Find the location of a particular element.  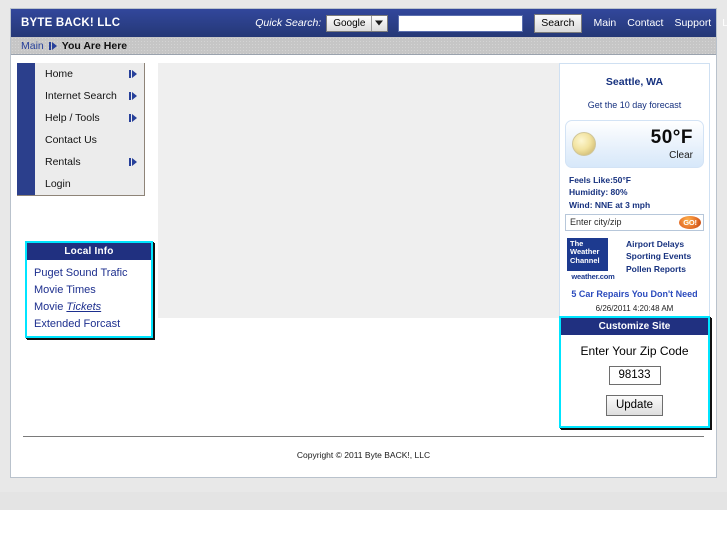

chevron-down-icon is located at coordinates (379, 23).